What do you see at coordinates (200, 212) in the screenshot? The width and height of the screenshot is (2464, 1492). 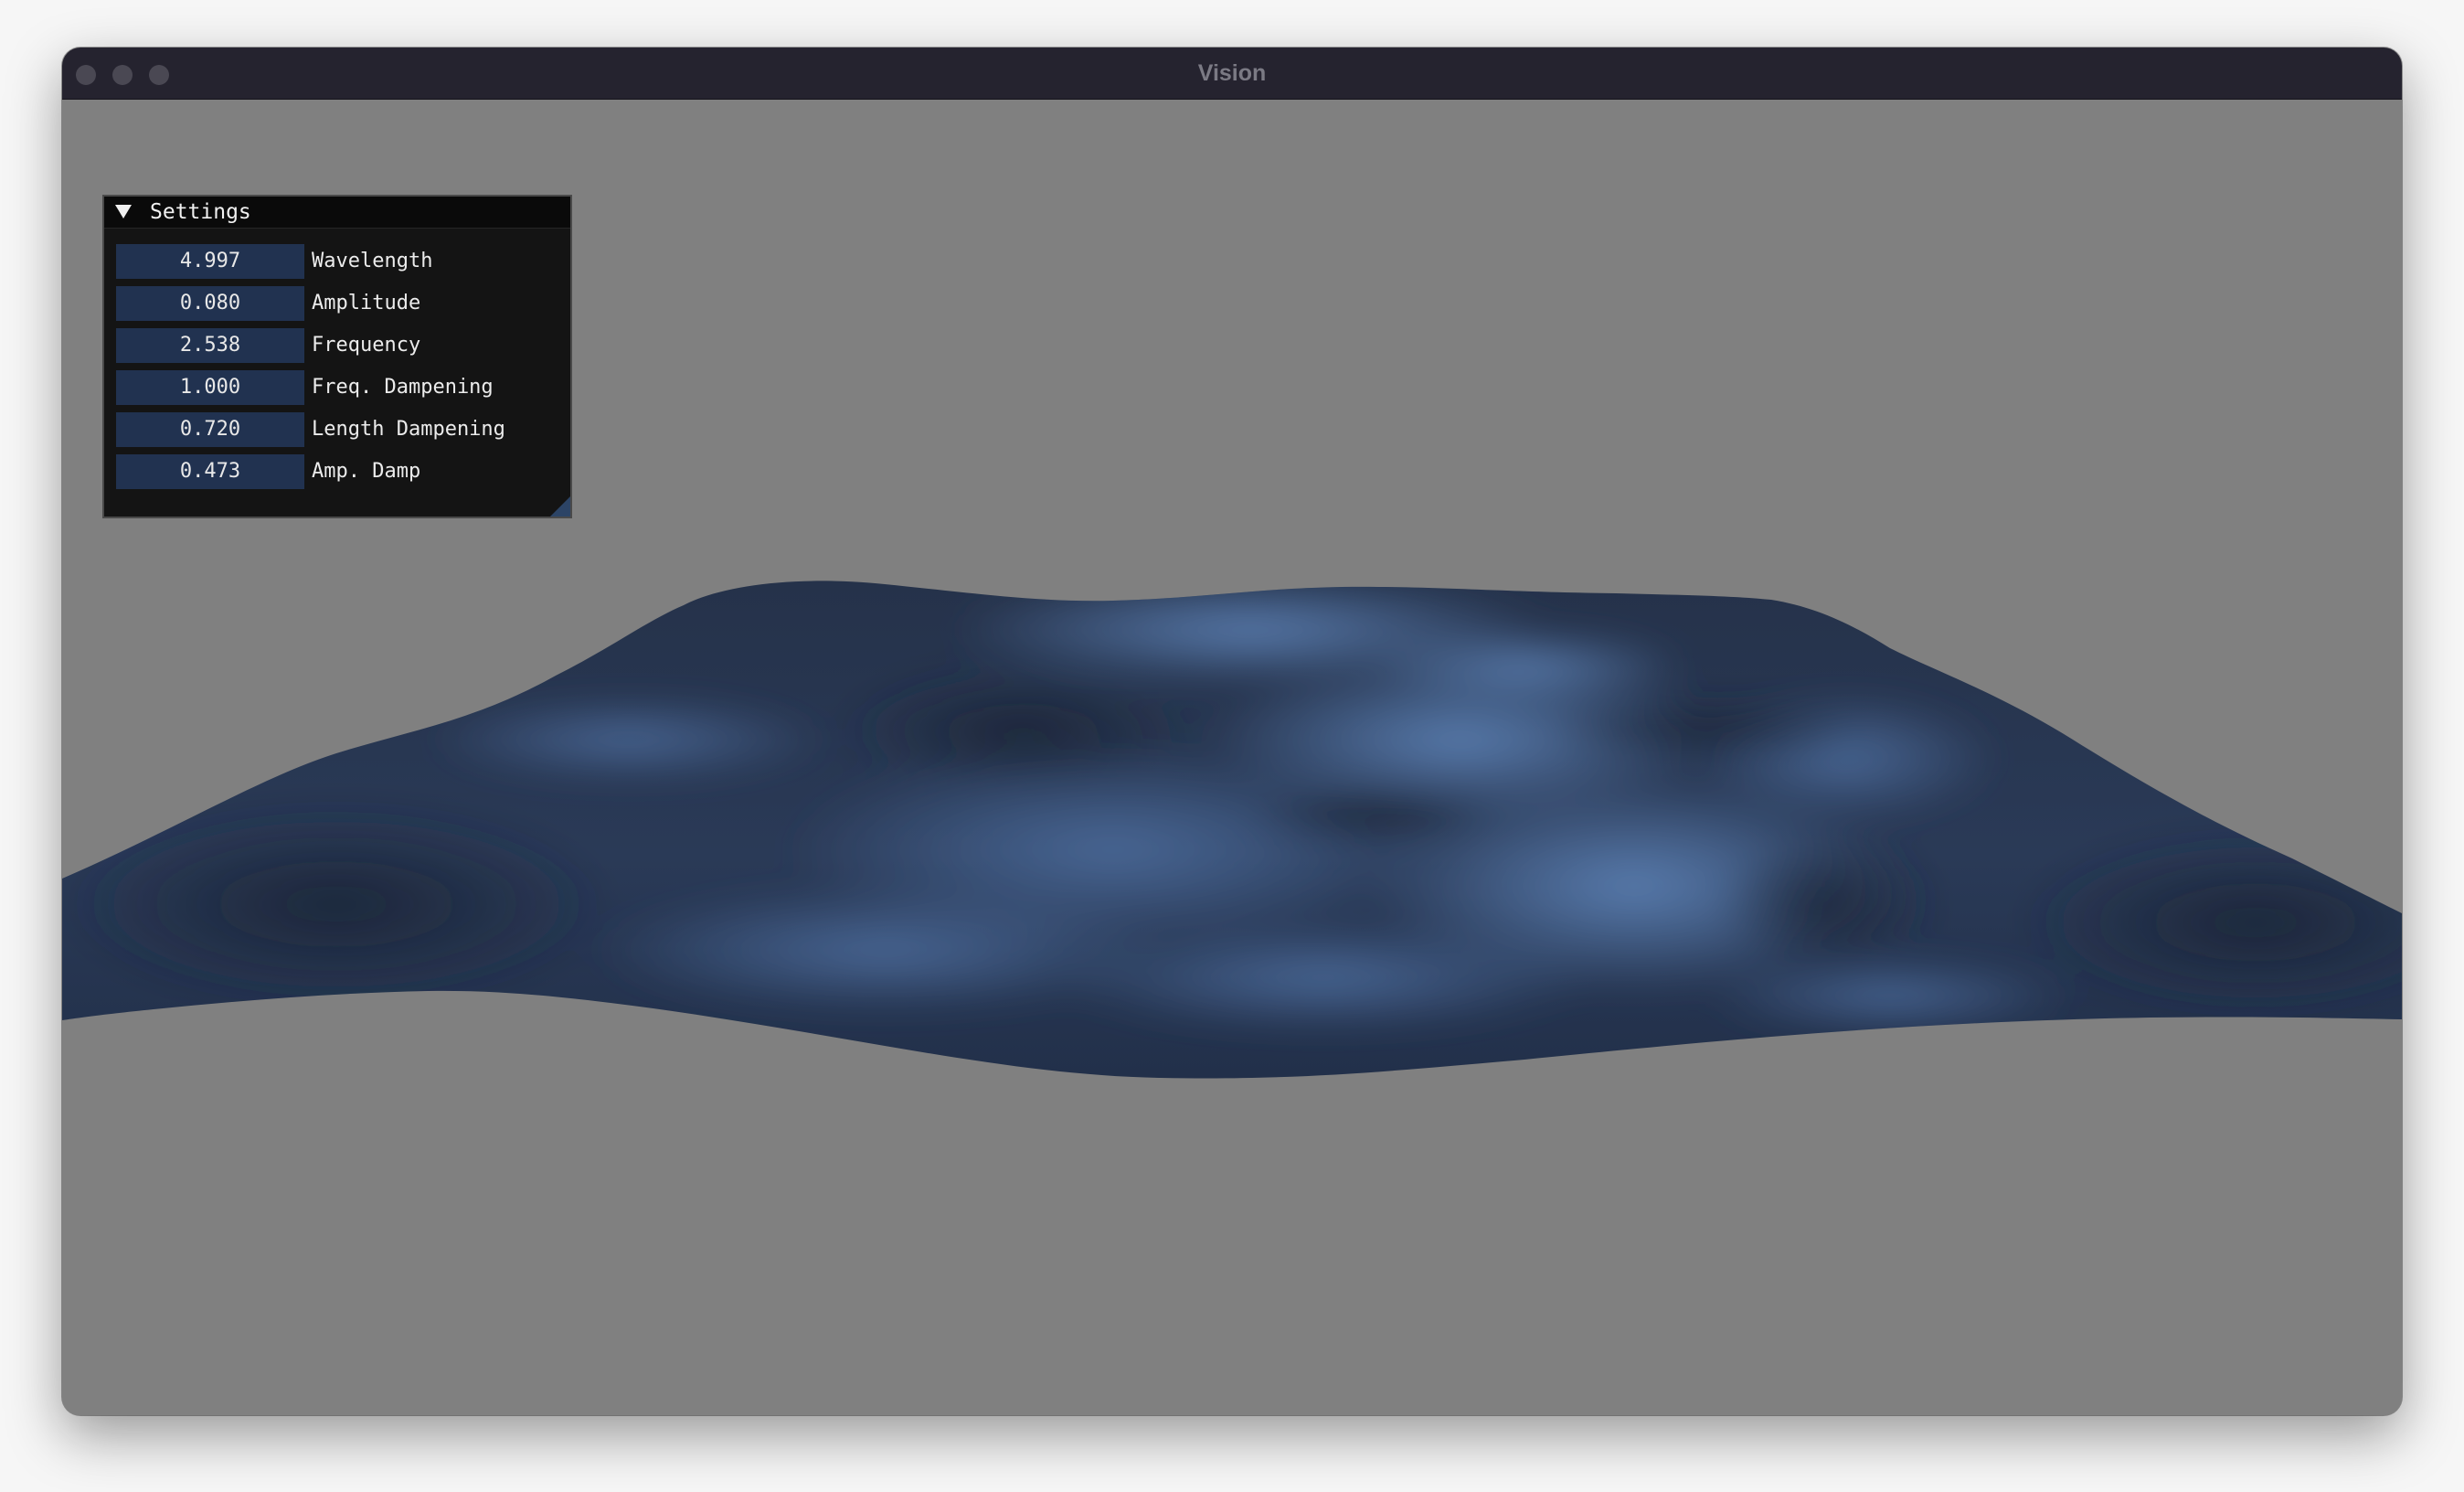 I see `settings-panel-title: Settings` at bounding box center [200, 212].